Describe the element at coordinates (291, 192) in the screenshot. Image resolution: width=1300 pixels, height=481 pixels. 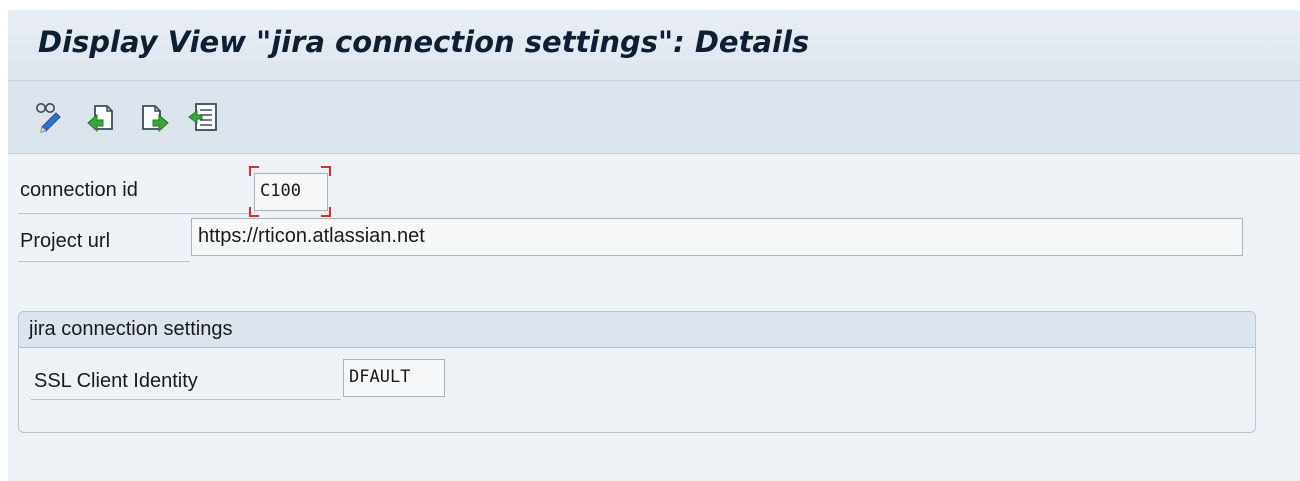
I see `connection-id-field: C100` at that location.